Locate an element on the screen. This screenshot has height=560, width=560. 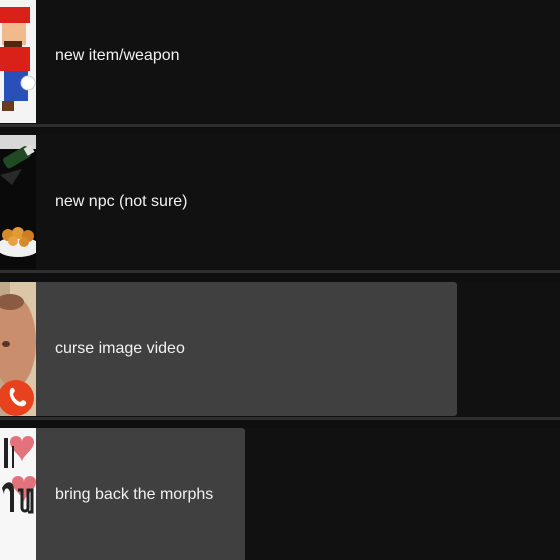
text-heart-thumbnail is located at coordinates (18, 494).